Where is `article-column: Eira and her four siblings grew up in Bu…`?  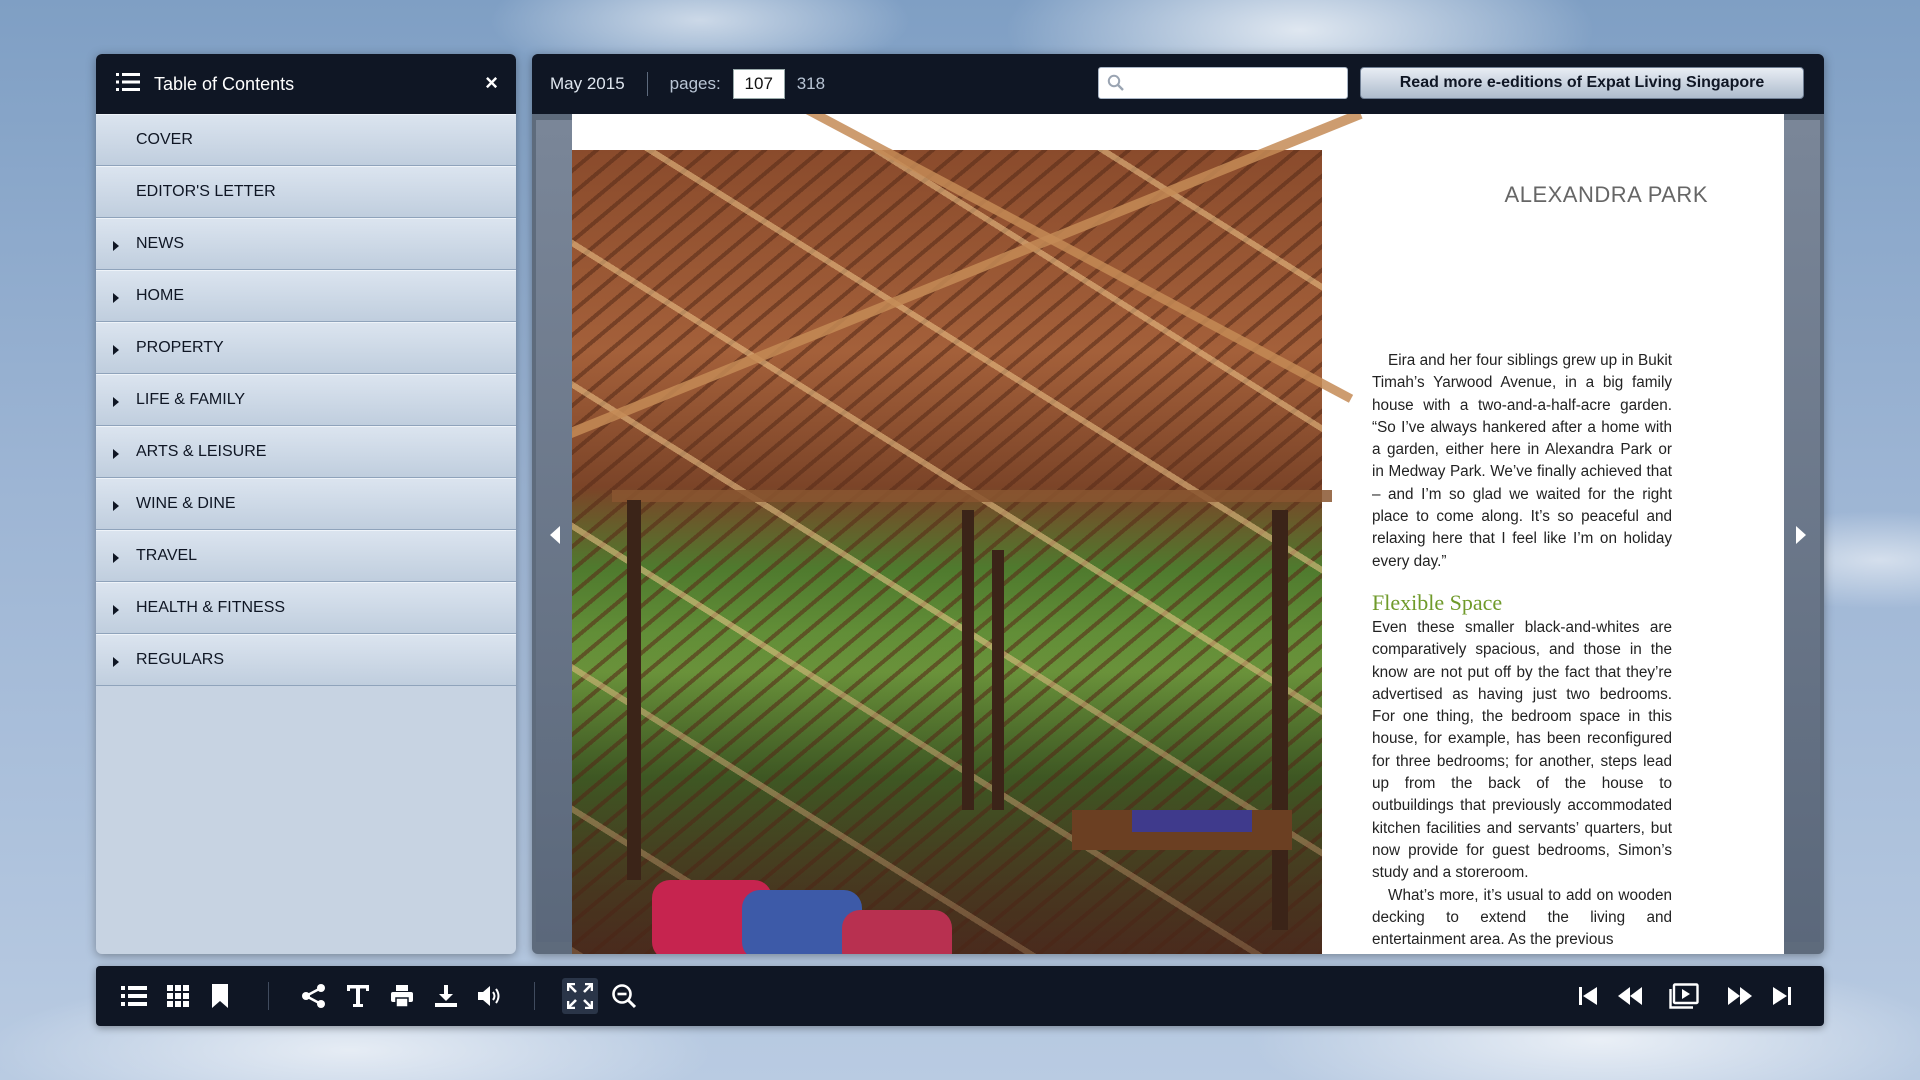
article-column: Eira and her four siblings grew up in Bu… is located at coordinates (1522, 650).